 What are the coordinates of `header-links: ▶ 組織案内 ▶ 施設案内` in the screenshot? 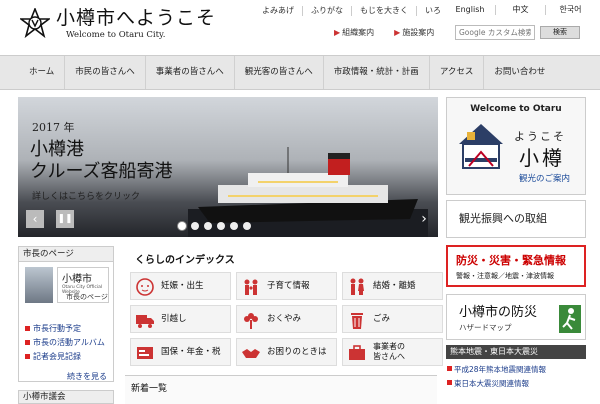 It's located at (394, 32).